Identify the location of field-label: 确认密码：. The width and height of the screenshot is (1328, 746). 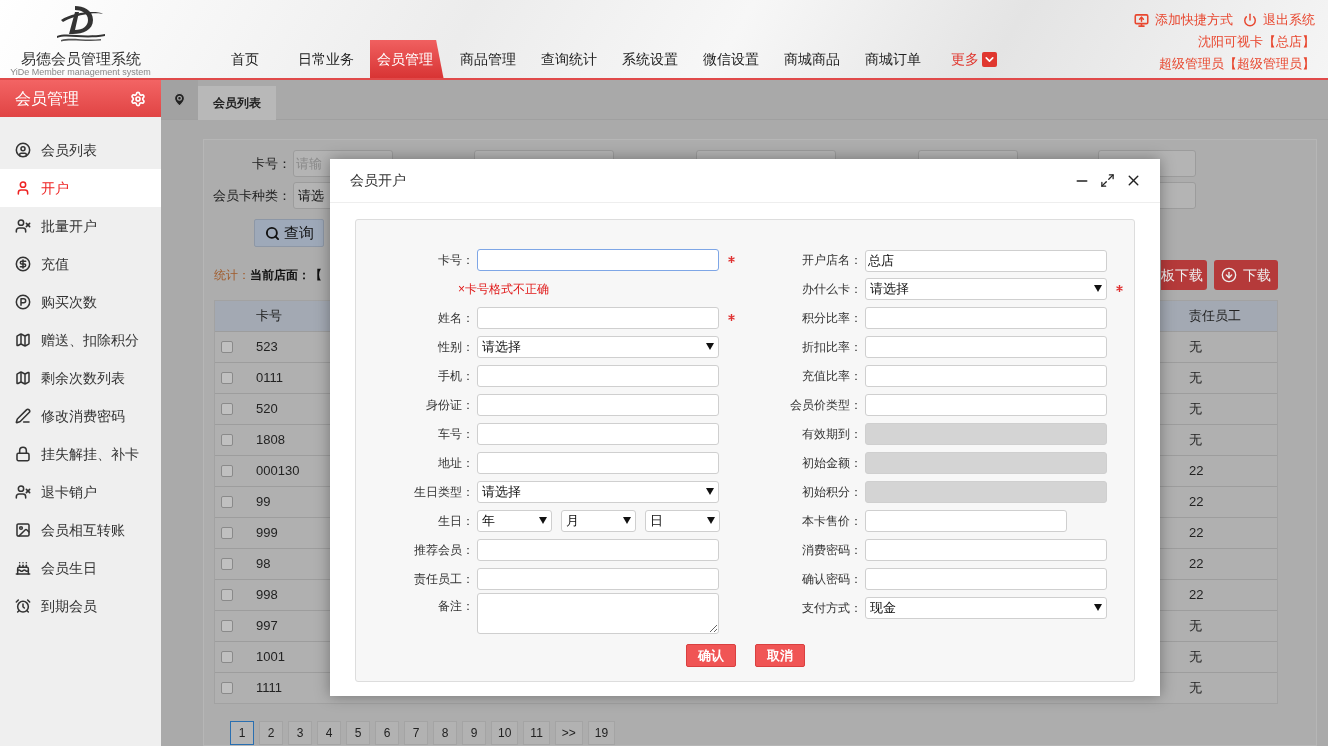
(831, 579).